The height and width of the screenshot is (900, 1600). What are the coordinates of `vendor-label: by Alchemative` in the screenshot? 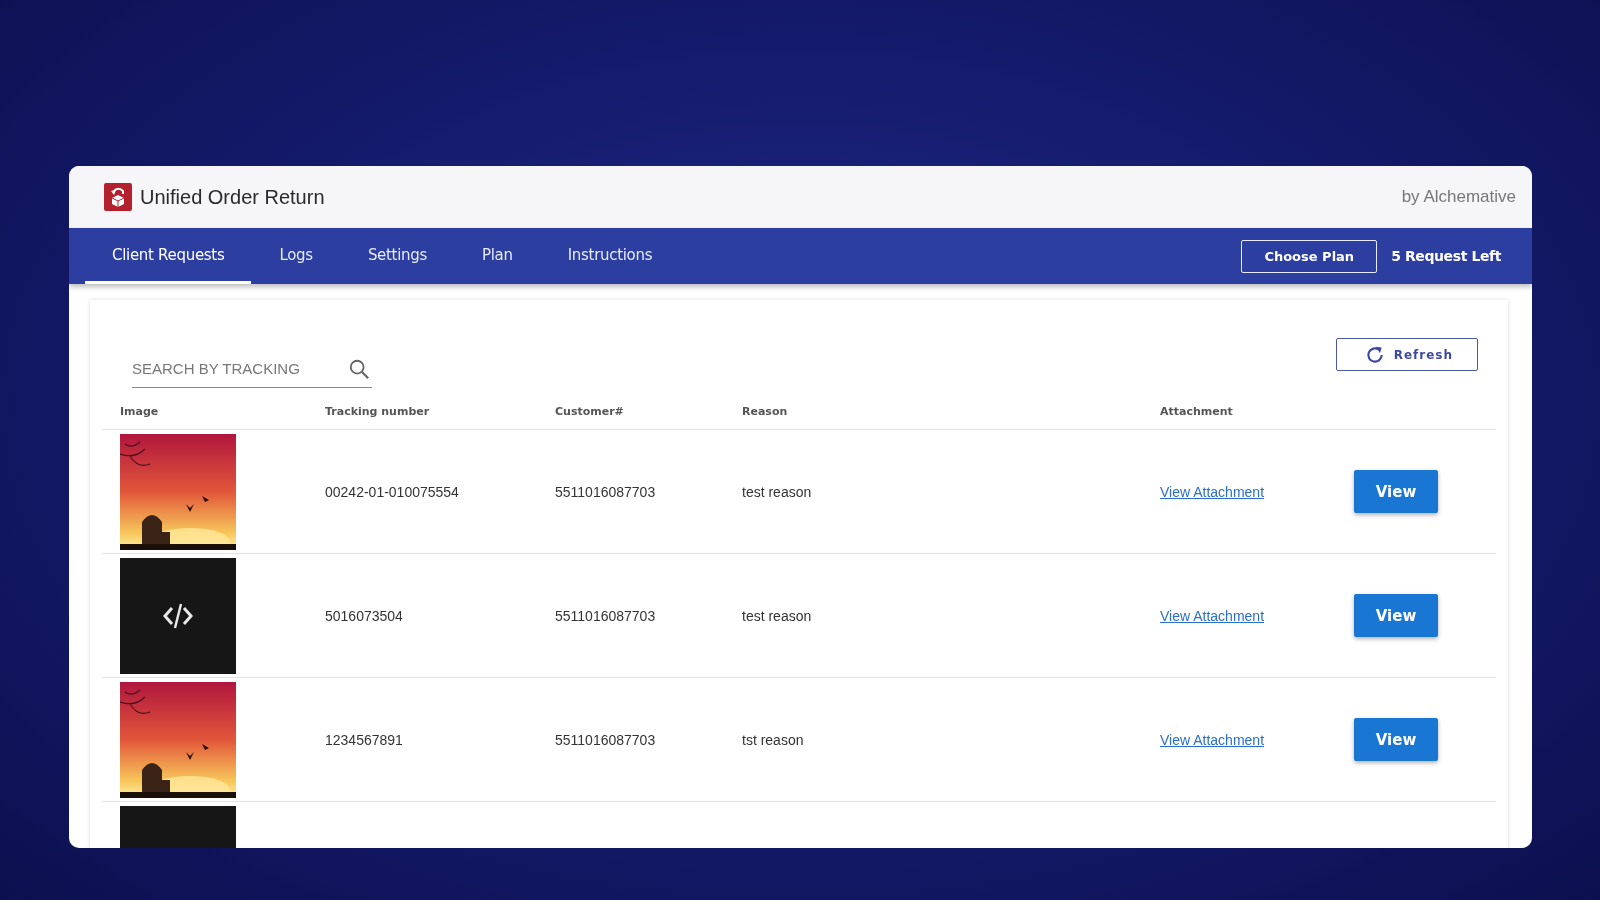 It's located at (1458, 197).